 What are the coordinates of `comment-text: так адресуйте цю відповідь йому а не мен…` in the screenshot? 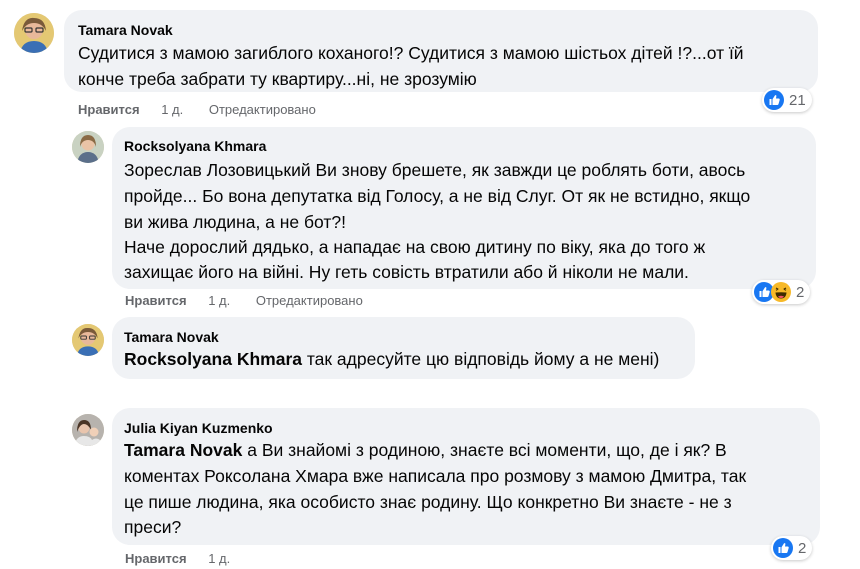 It's located at (481, 359).